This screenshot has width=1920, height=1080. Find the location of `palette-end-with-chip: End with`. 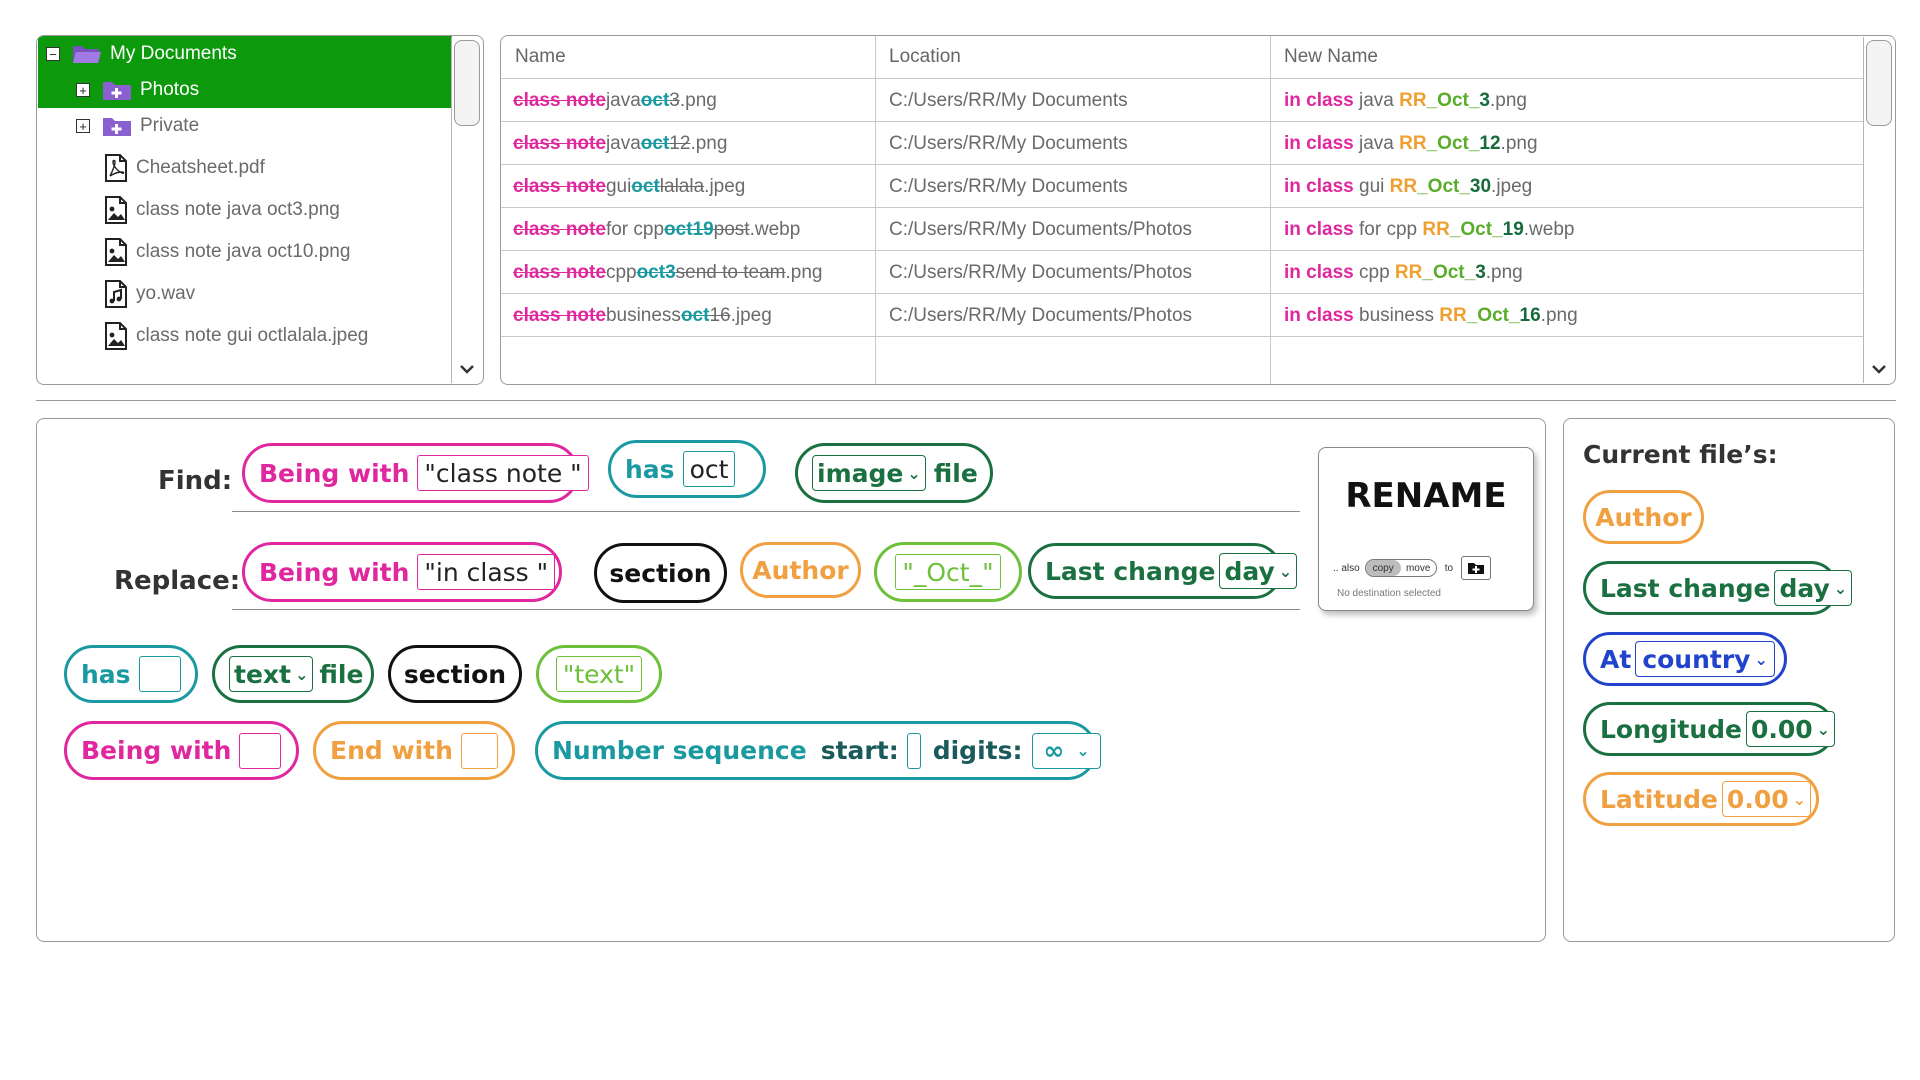

palette-end-with-chip: End with is located at coordinates (414, 750).